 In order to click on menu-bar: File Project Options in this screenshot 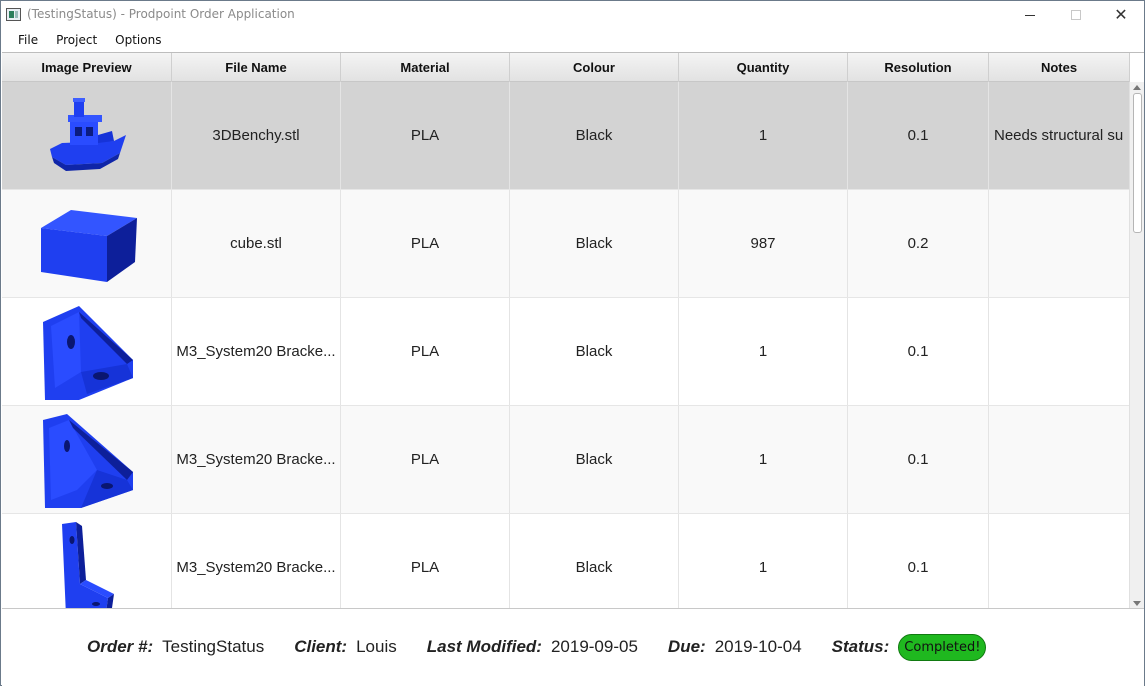, I will do `click(572, 40)`.